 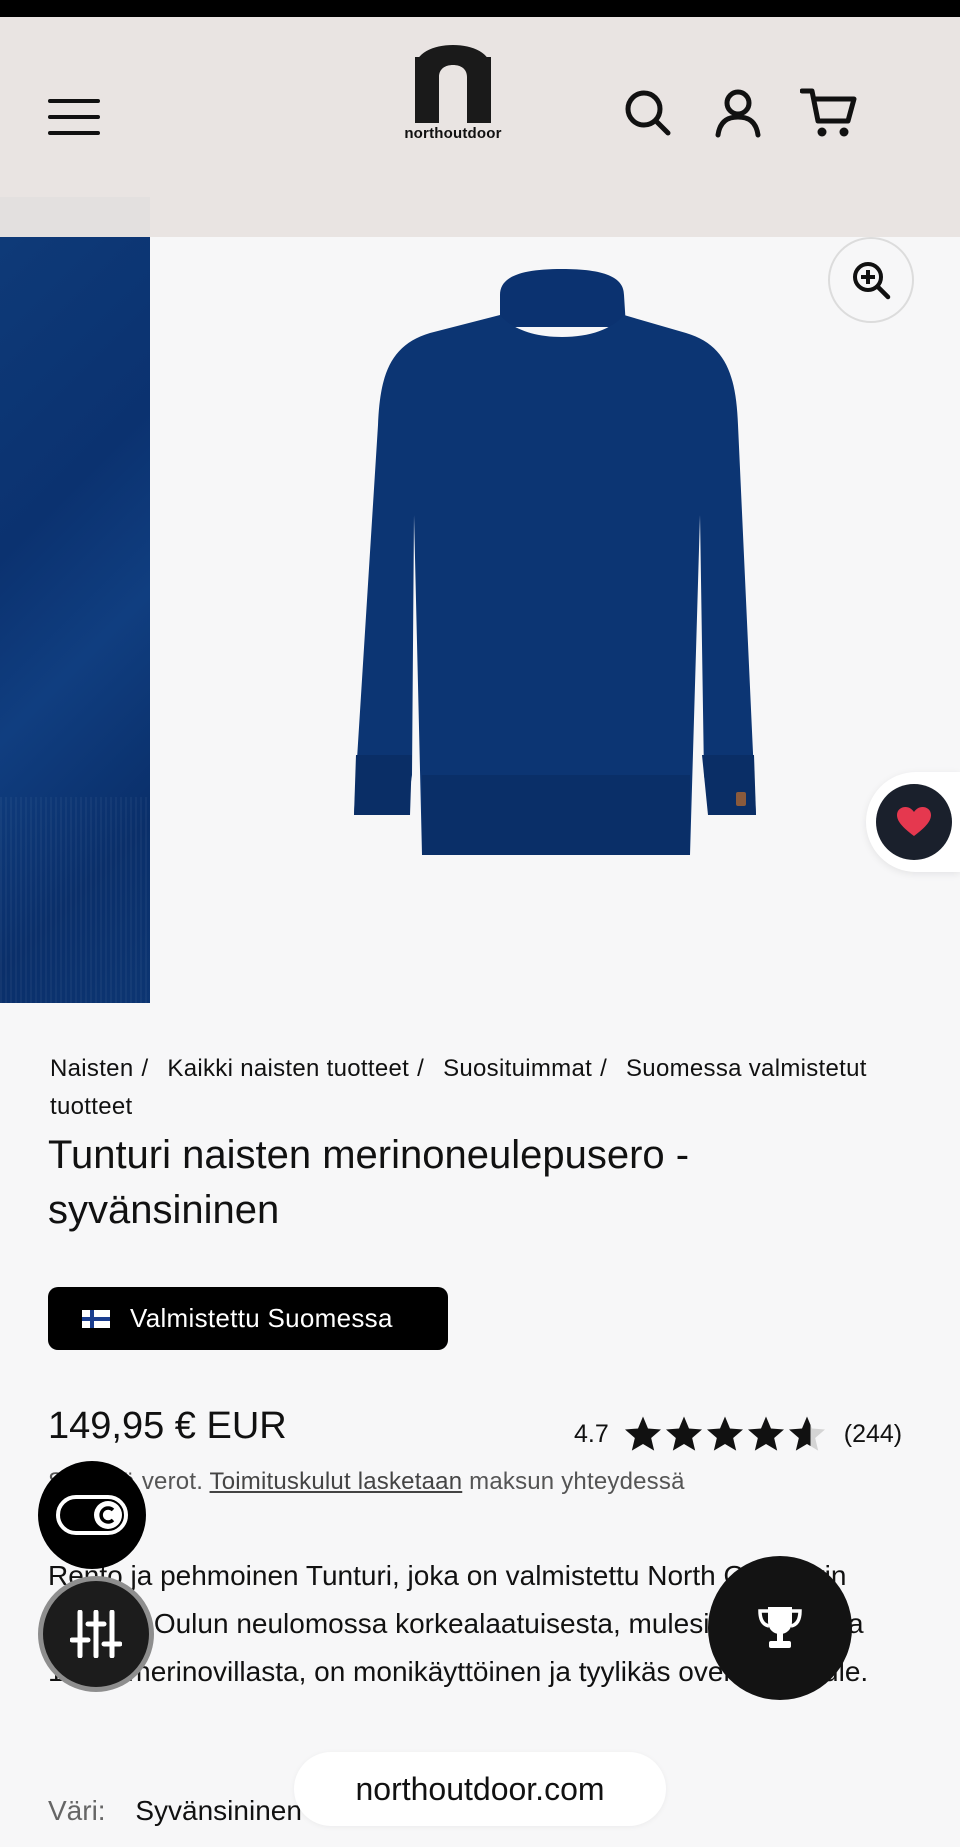 What do you see at coordinates (648, 113) in the screenshot?
I see `search-icon` at bounding box center [648, 113].